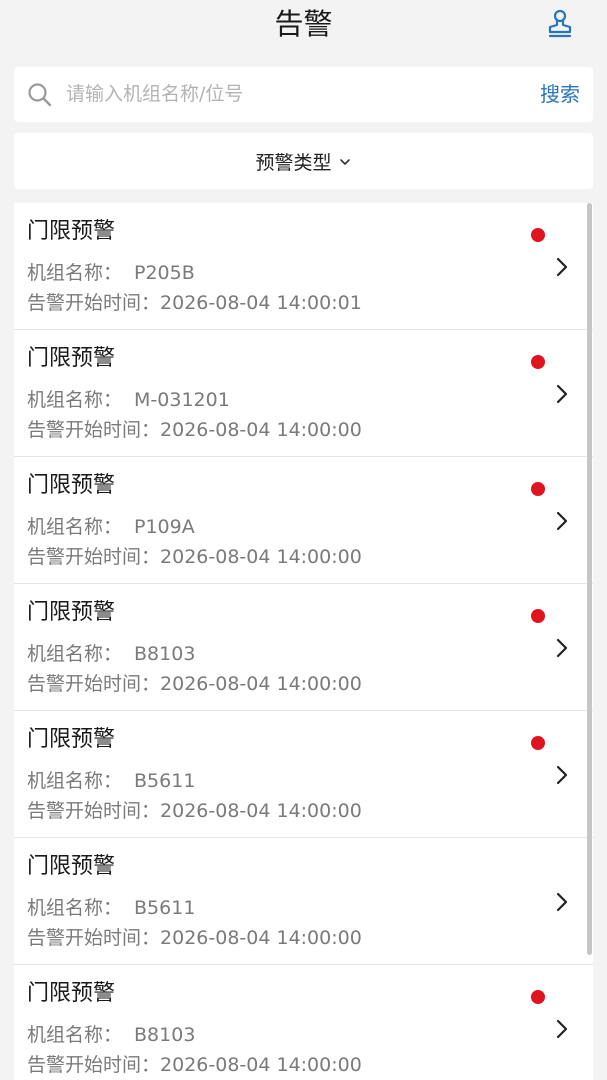 The height and width of the screenshot is (1080, 607). What do you see at coordinates (164, 527) in the screenshot?
I see `unit-name-value: P109A` at bounding box center [164, 527].